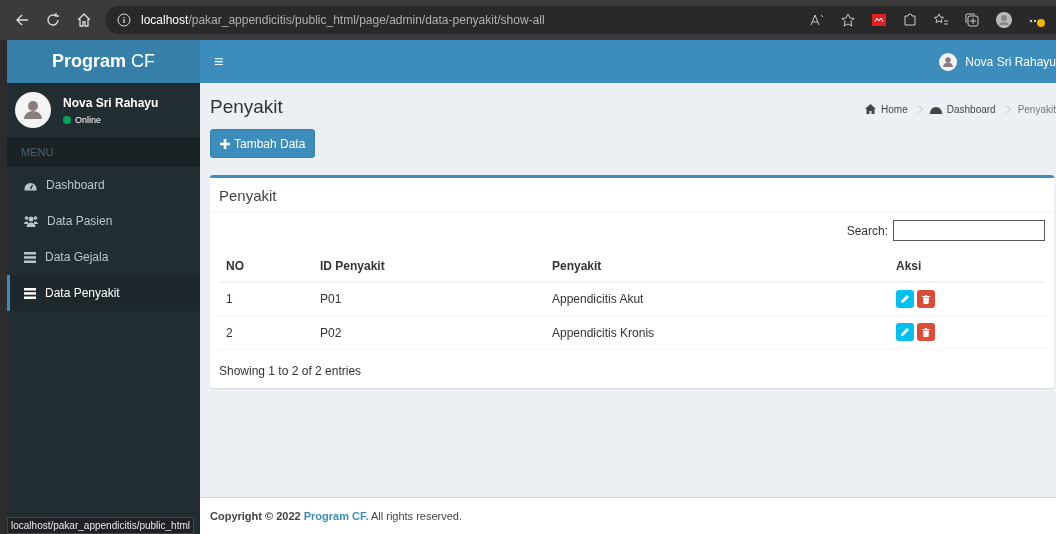 Image resolution: width=1056 pixels, height=534 pixels. I want to click on column-header: Penyakit, so click(717, 266).